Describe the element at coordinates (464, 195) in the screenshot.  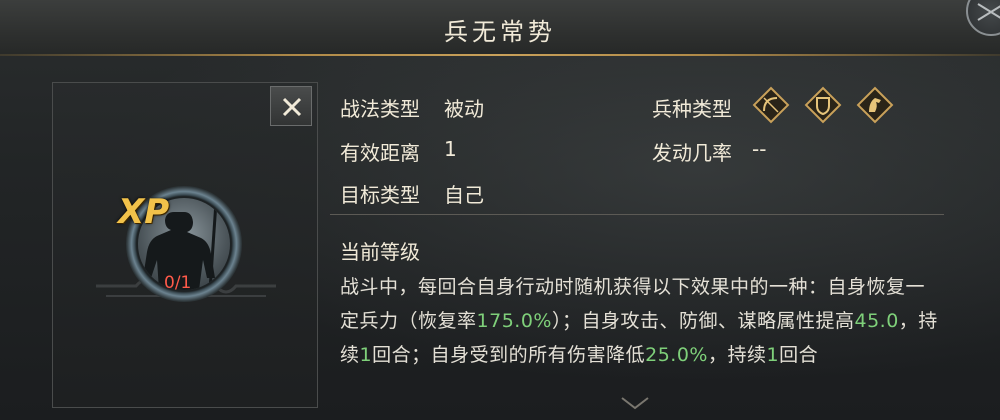
I see `target-type-value: 自己` at that location.